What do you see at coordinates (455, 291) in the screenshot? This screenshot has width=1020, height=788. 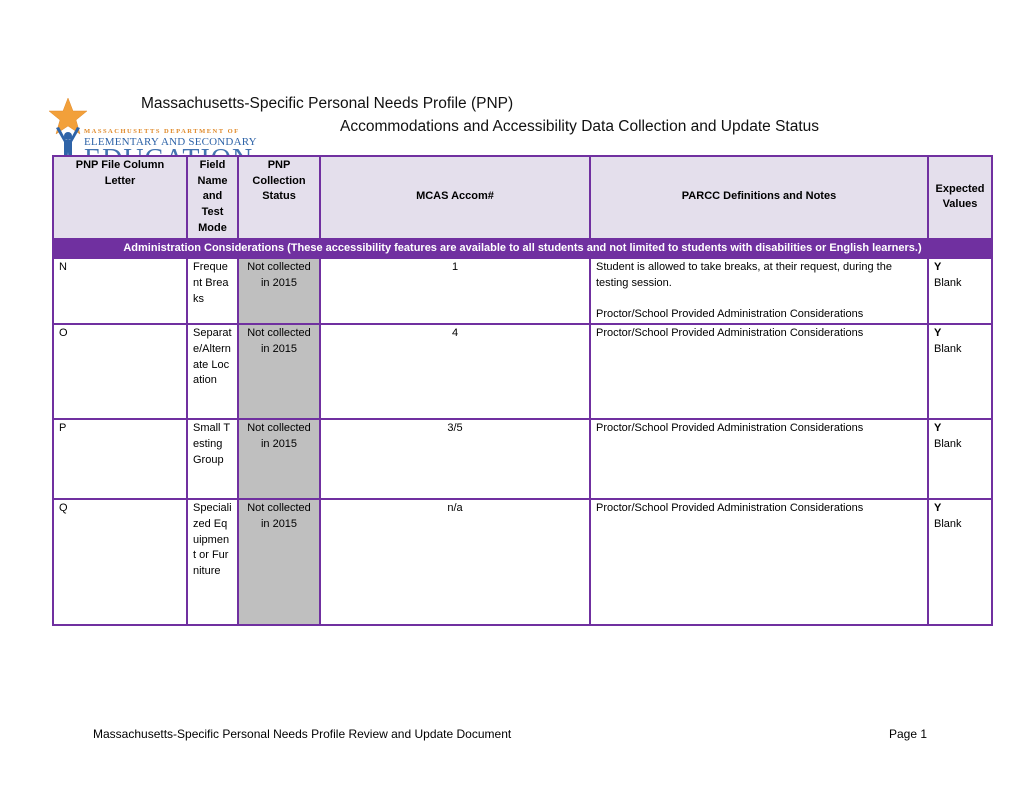 I see `cell-mcas: 1` at bounding box center [455, 291].